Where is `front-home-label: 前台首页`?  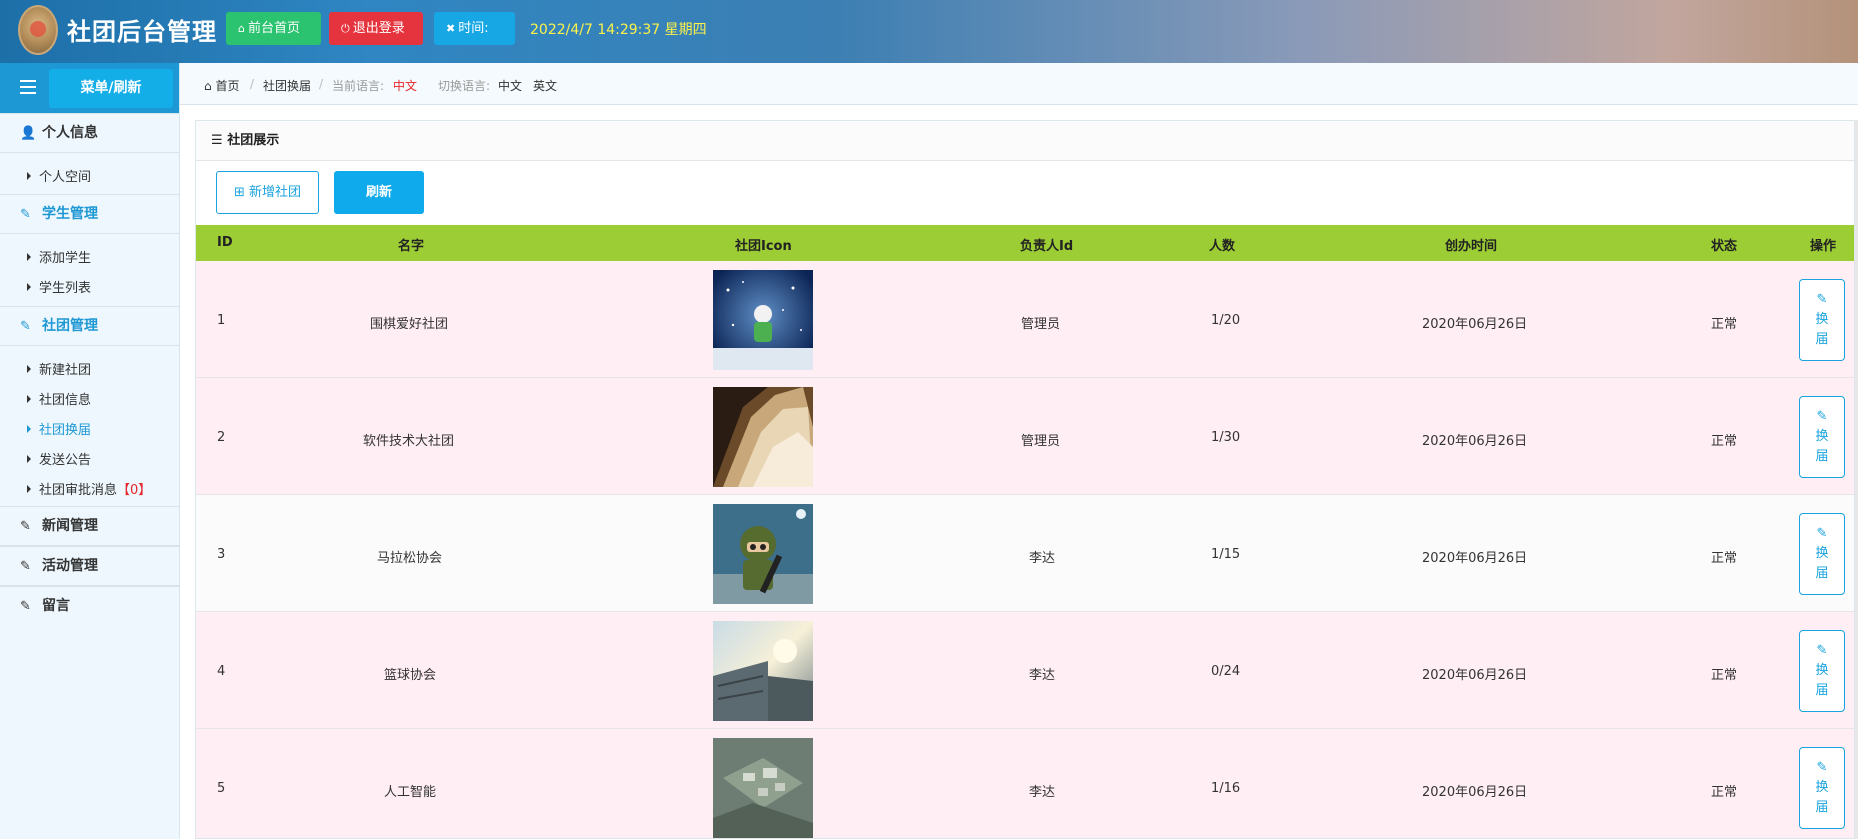 front-home-label: 前台首页 is located at coordinates (273, 28).